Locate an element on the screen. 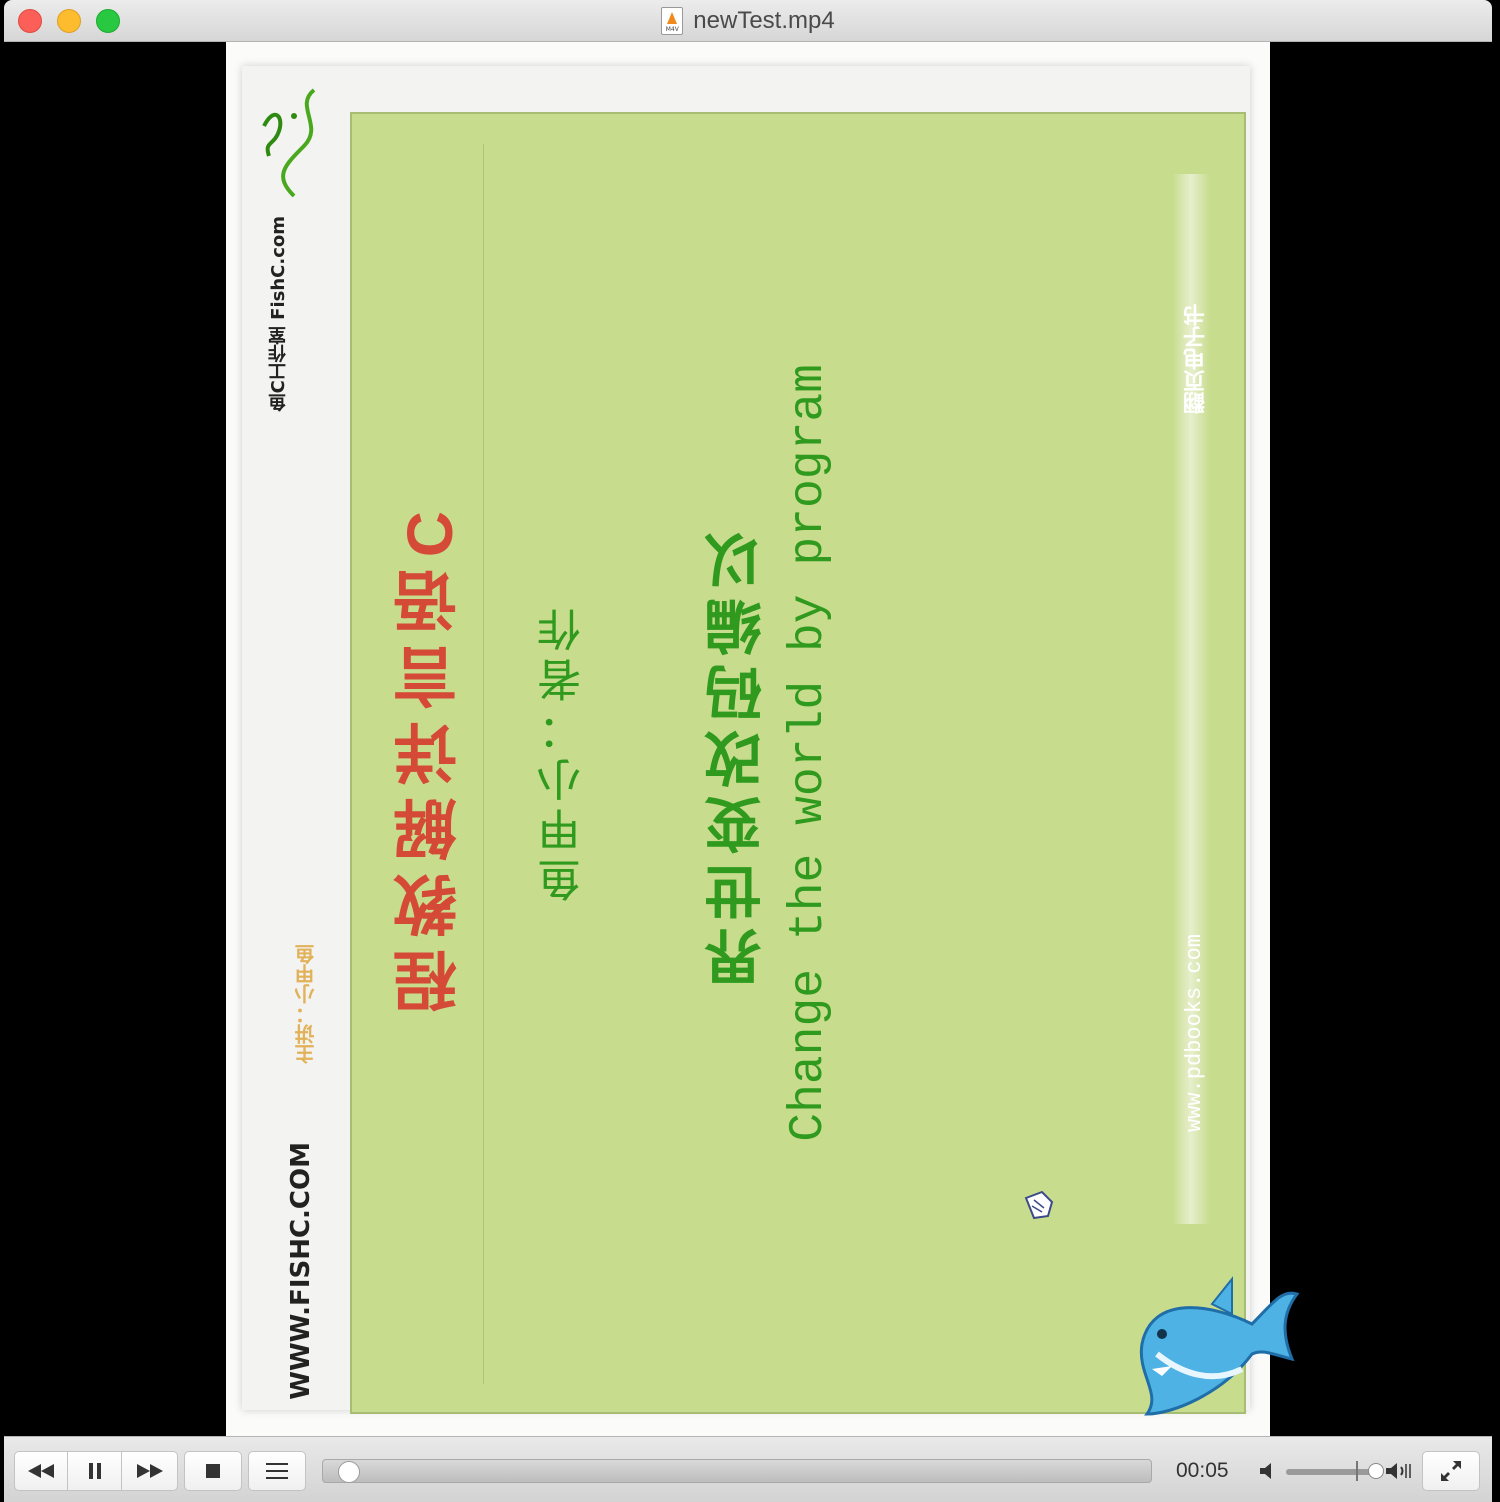 The image size is (1500, 1502). seek-bar is located at coordinates (737, 1471).